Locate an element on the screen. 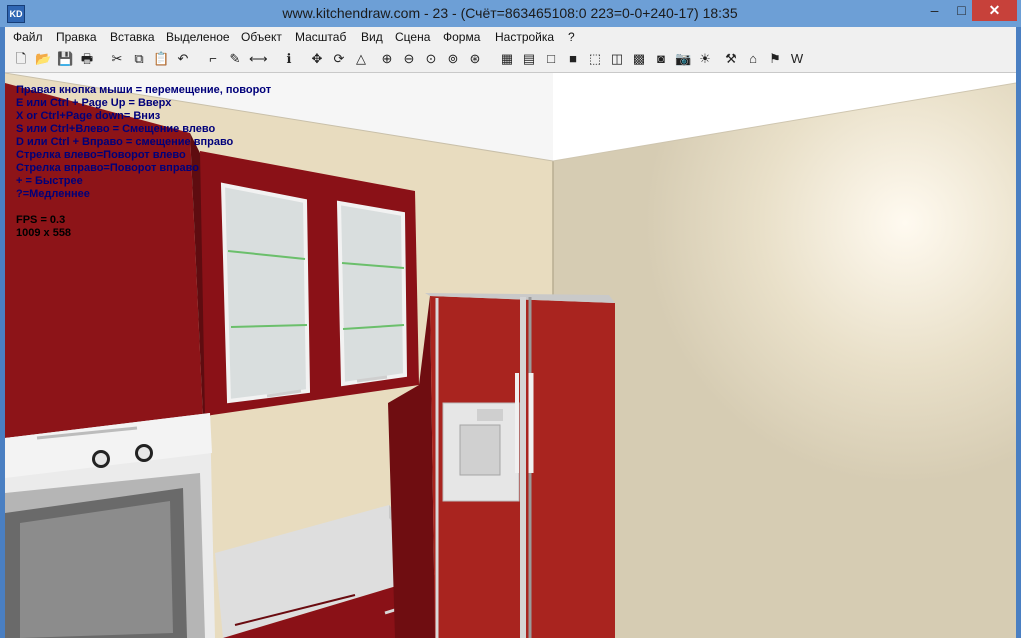  box-3d-icon: ⬚ is located at coordinates (595, 59).